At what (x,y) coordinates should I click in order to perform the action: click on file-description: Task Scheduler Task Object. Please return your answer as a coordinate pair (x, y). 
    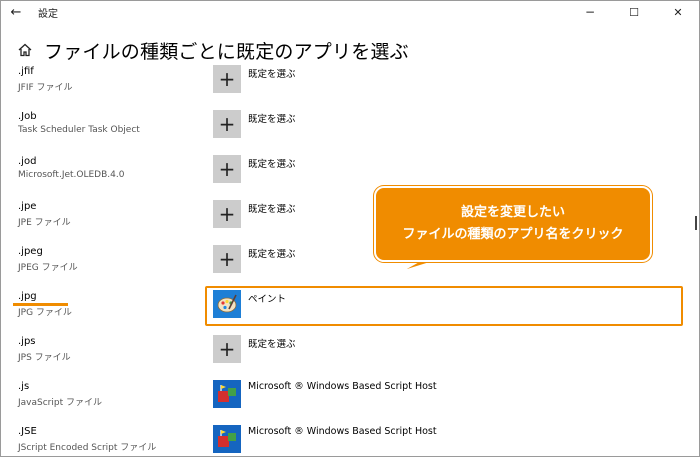
    Looking at the image, I should click on (79, 130).